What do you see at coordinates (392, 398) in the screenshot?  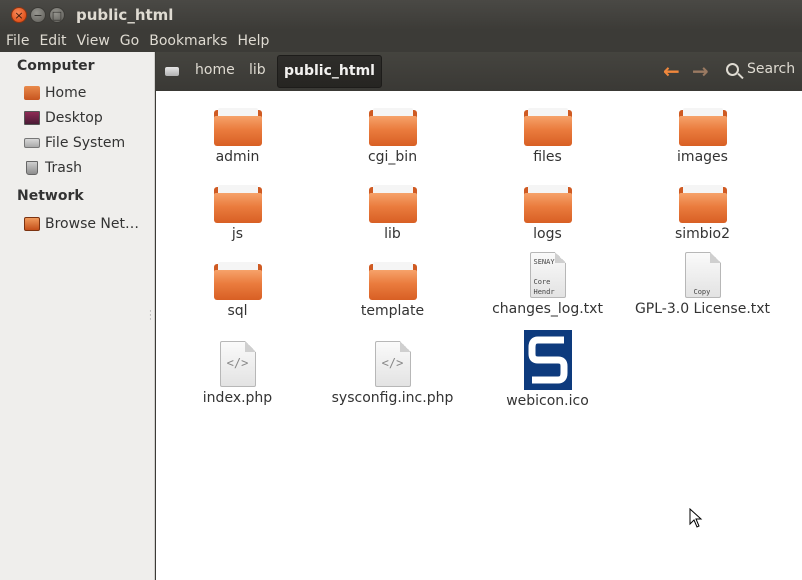 I see `file-name: sysconfig.inc.php` at bounding box center [392, 398].